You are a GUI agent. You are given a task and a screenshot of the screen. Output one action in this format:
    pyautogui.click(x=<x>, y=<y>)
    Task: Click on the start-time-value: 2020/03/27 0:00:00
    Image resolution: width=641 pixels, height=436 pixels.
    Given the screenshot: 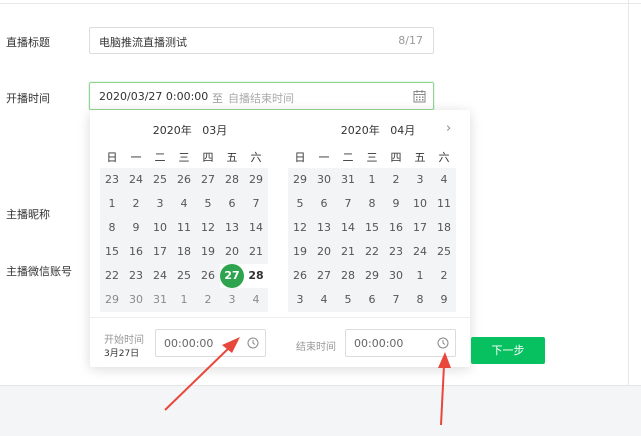 What is the action you would take?
    pyautogui.click(x=153, y=96)
    